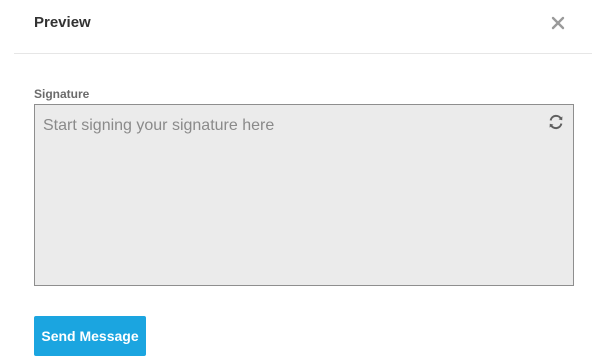  I want to click on dialog-title: Preview, so click(62, 22).